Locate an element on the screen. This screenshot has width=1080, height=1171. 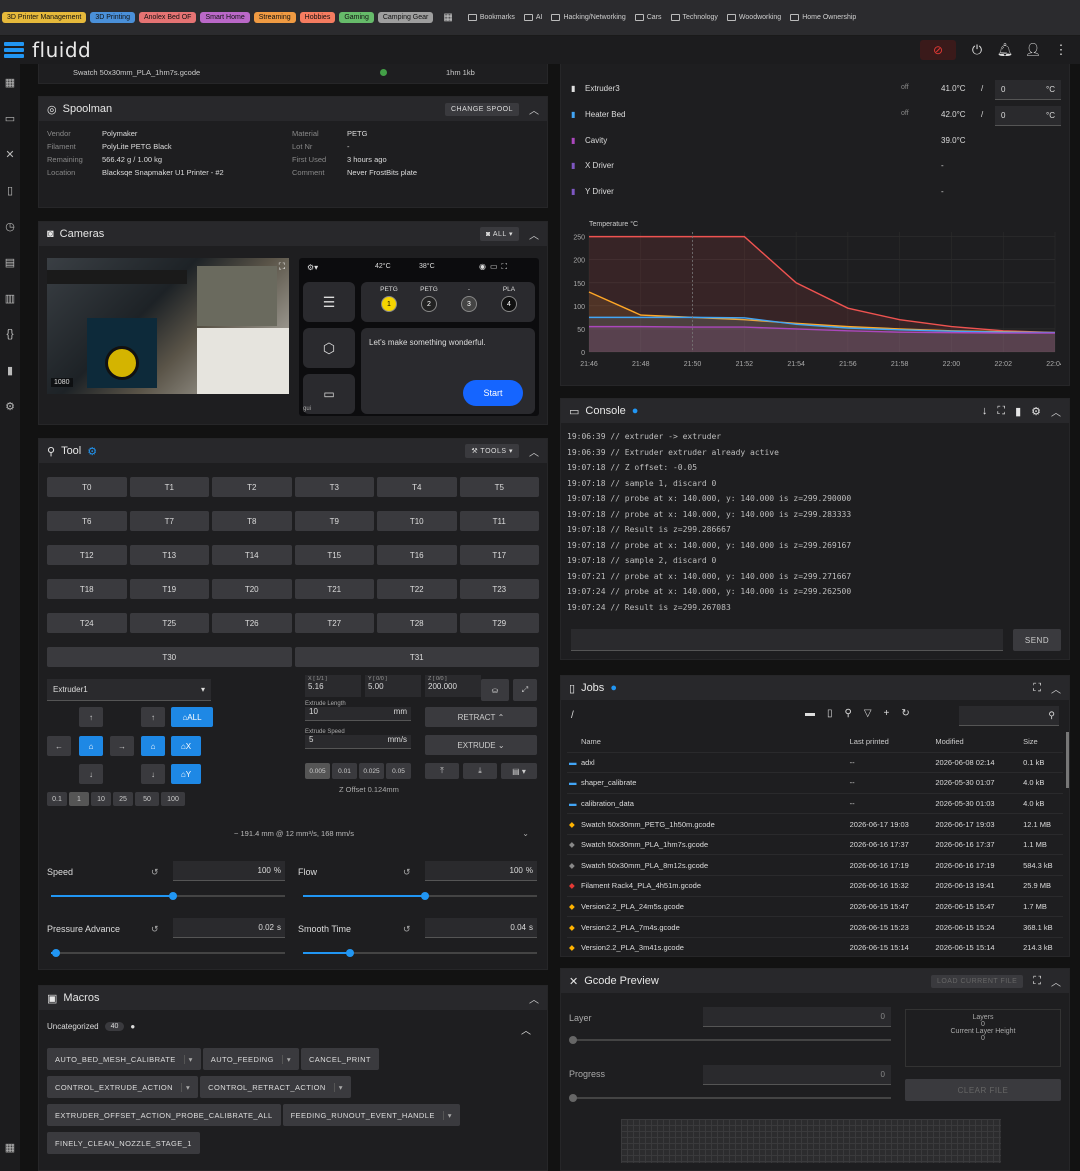
change-spool-button: CHANGE SPOOL is located at coordinates (481, 109).